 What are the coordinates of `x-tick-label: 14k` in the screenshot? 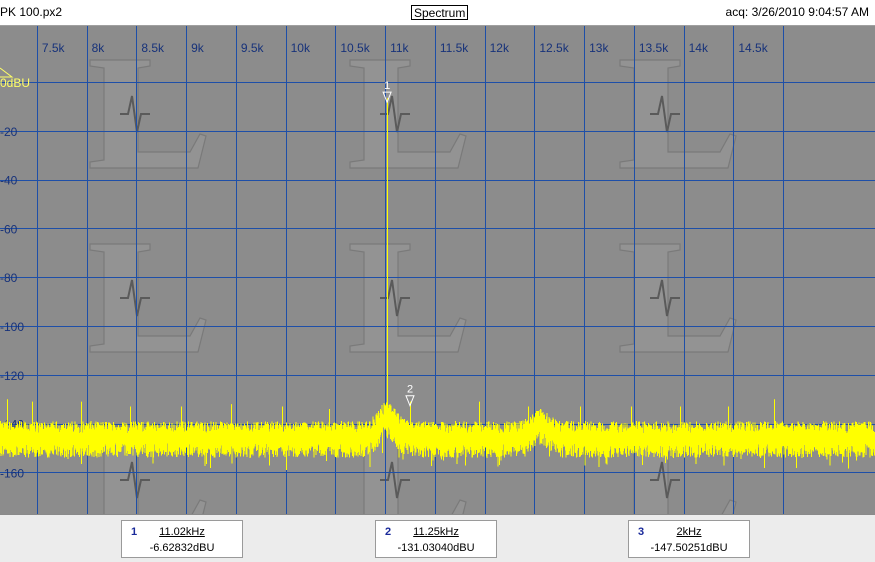 It's located at (699, 48).